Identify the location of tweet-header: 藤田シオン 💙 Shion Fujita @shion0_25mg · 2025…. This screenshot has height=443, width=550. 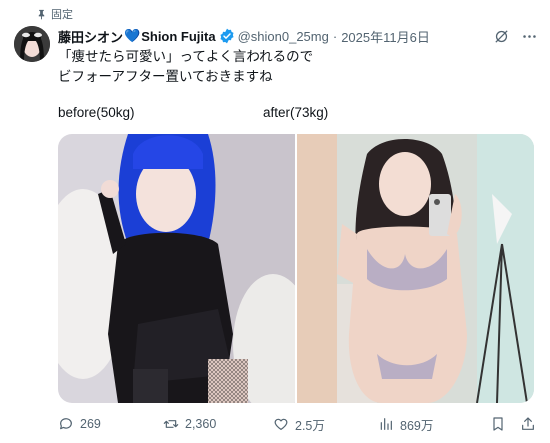
(298, 36).